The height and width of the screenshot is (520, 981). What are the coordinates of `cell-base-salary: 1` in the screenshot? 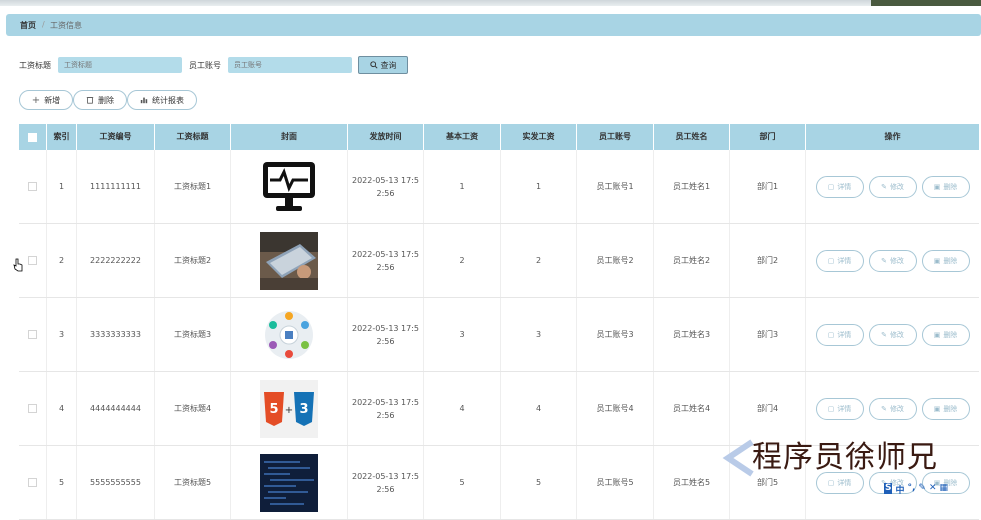 It's located at (462, 186).